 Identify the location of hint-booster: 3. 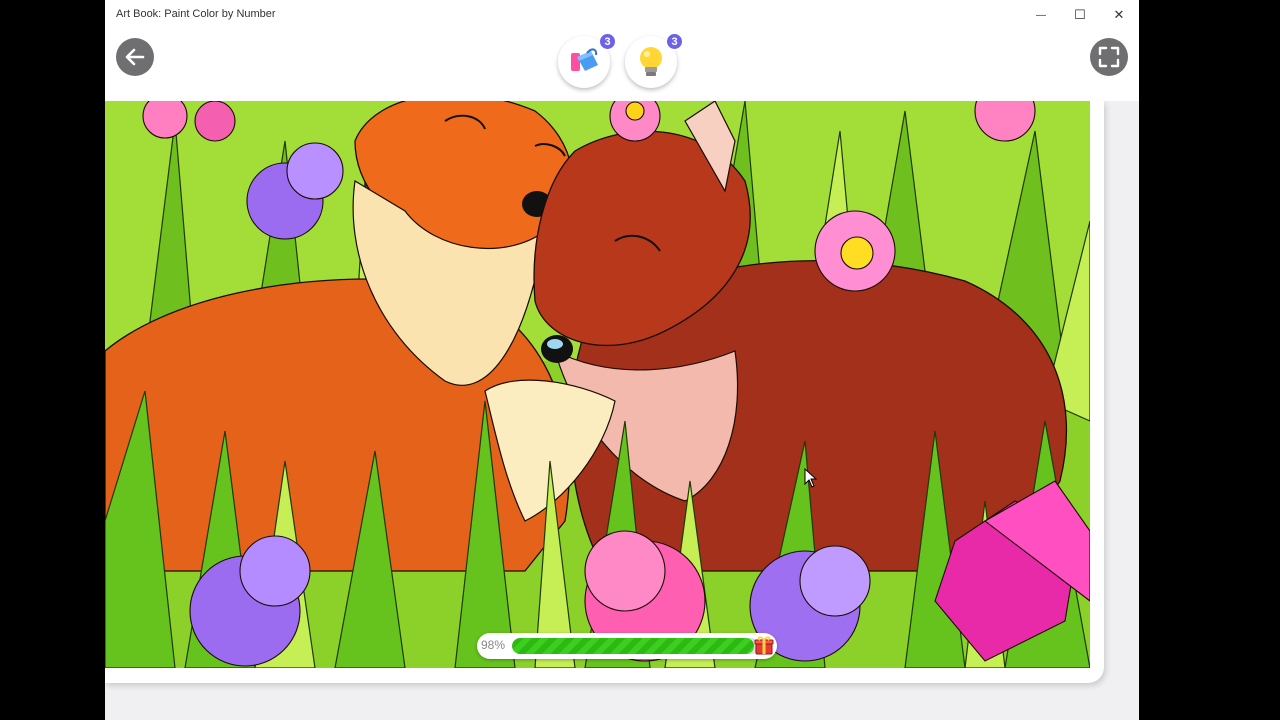
(654, 60).